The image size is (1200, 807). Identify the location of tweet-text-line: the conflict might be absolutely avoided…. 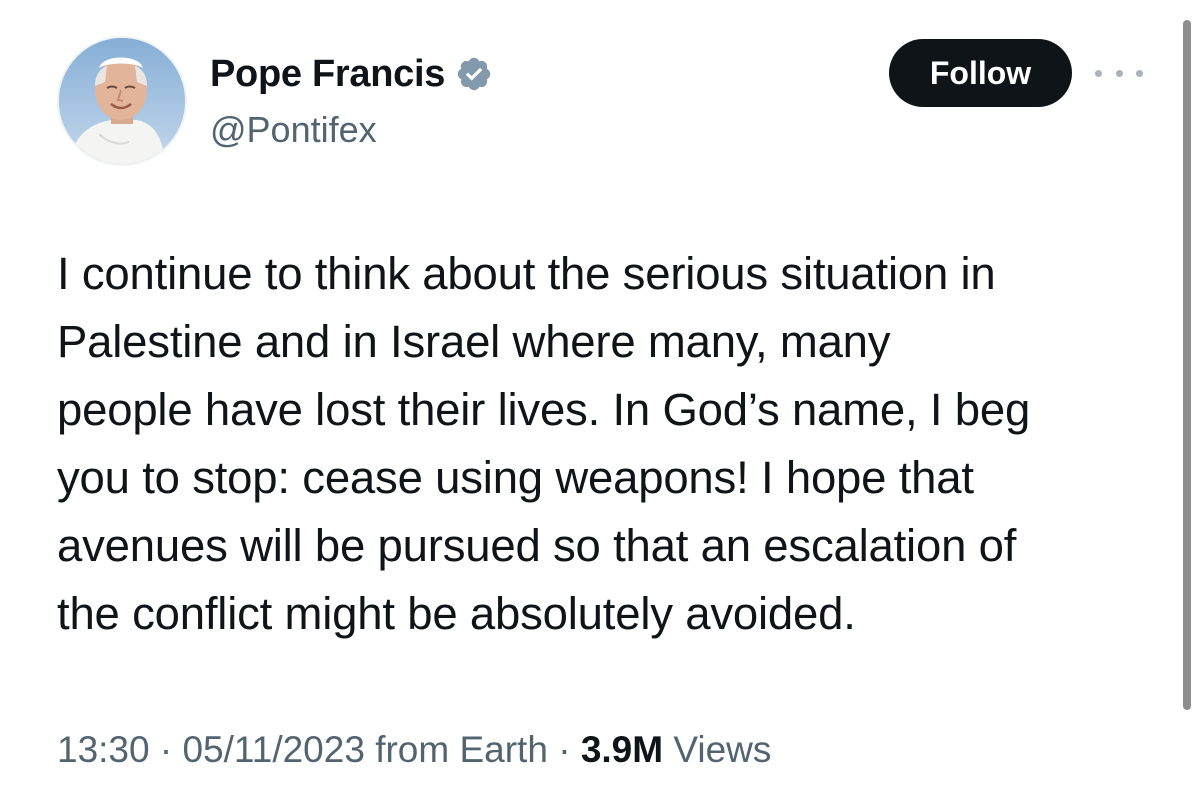
(456, 613).